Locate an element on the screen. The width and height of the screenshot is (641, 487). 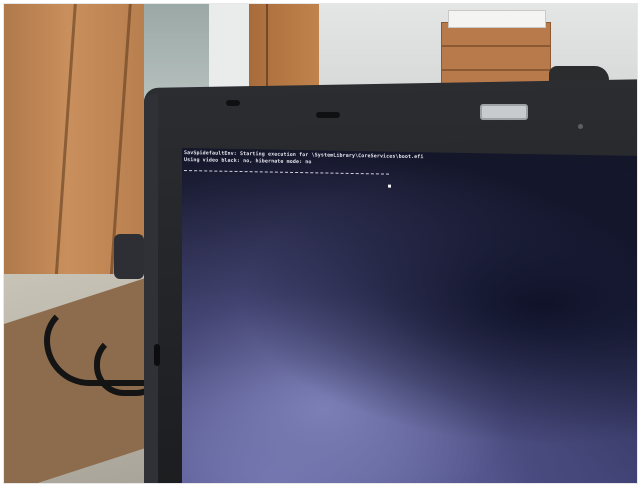
bezel-indicator is located at coordinates (580, 126).